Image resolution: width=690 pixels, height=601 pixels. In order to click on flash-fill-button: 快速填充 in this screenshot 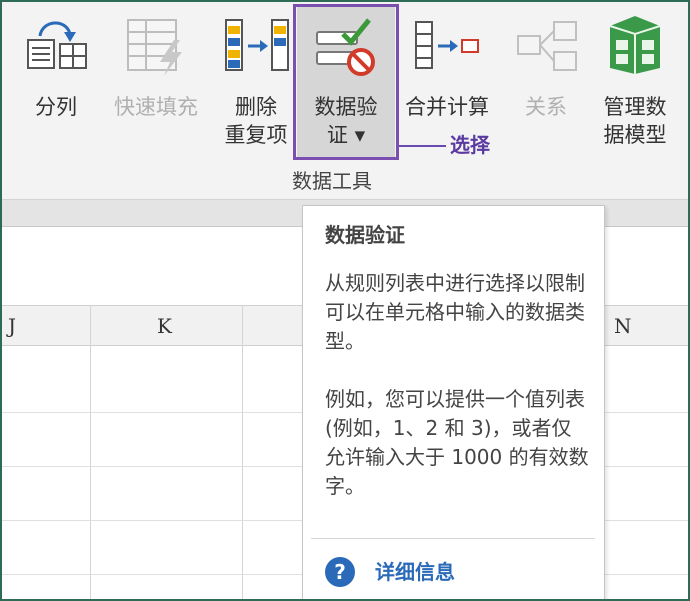, I will do `click(156, 77)`.